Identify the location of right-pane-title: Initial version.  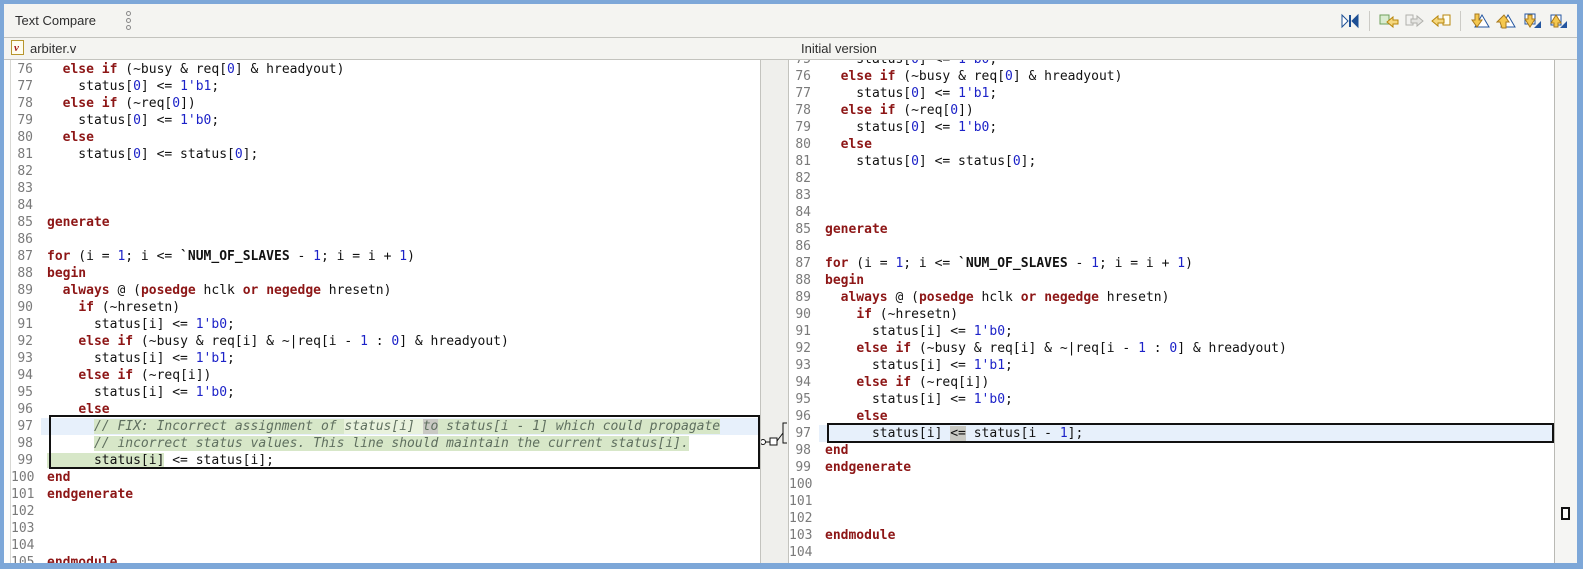
(839, 48).